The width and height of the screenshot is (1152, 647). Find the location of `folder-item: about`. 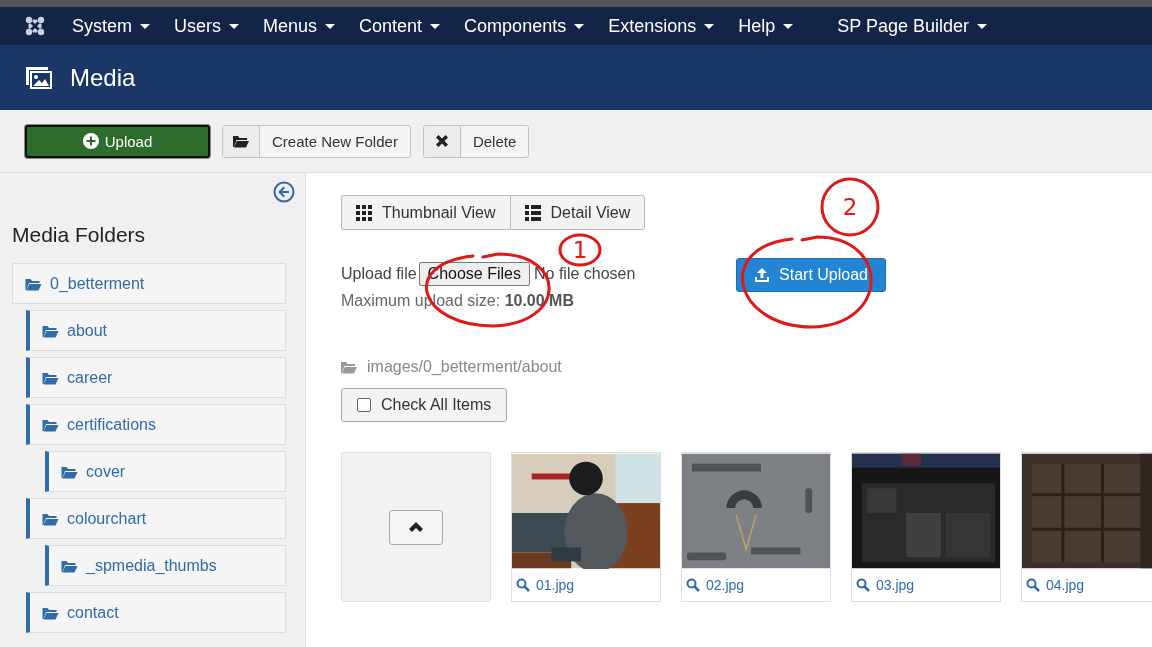

folder-item: about is located at coordinates (156, 330).